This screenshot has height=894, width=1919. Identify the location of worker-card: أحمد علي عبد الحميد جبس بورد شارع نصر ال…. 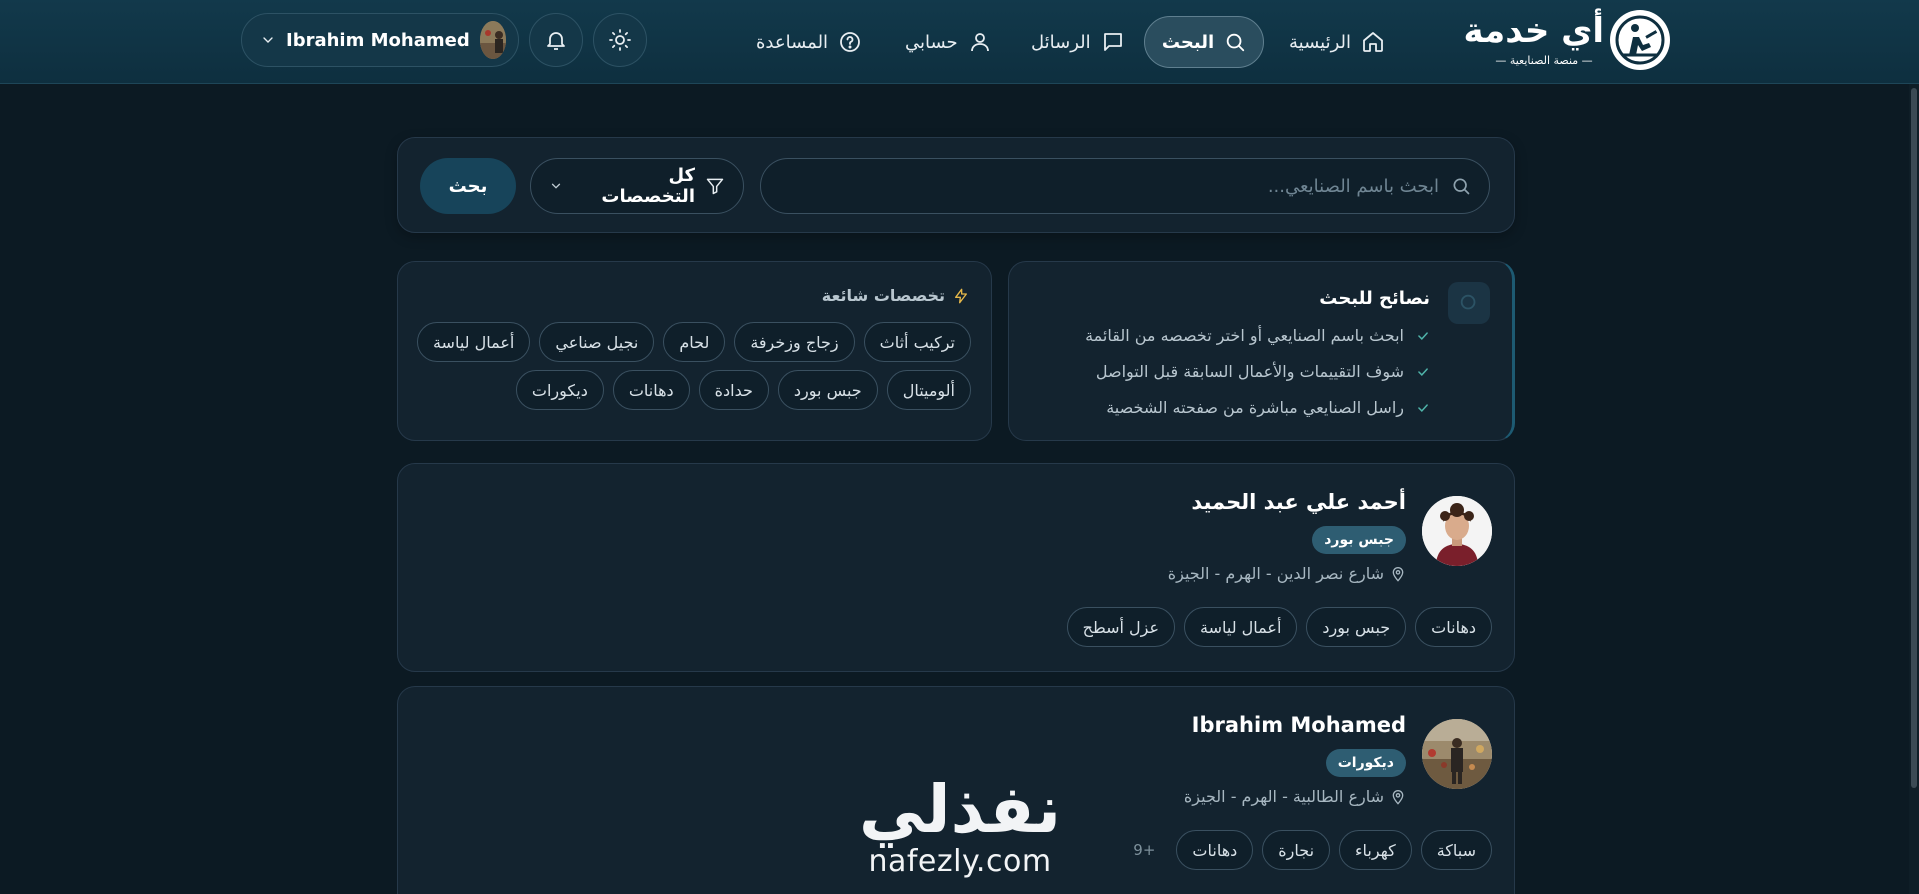
(956, 567).